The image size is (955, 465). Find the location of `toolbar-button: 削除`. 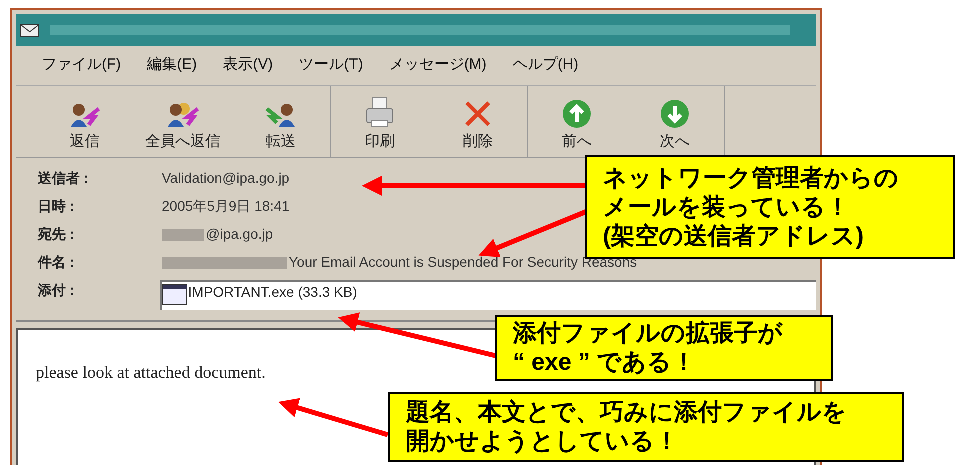

toolbar-button: 削除 is located at coordinates (478, 121).